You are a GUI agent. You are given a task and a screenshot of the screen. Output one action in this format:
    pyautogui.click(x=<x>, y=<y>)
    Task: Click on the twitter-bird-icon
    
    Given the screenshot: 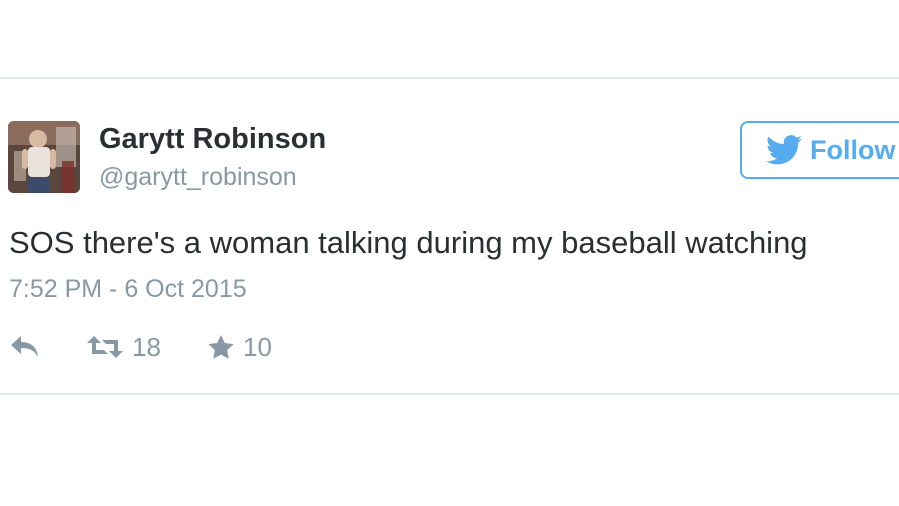 What is the action you would take?
    pyautogui.click(x=784, y=150)
    